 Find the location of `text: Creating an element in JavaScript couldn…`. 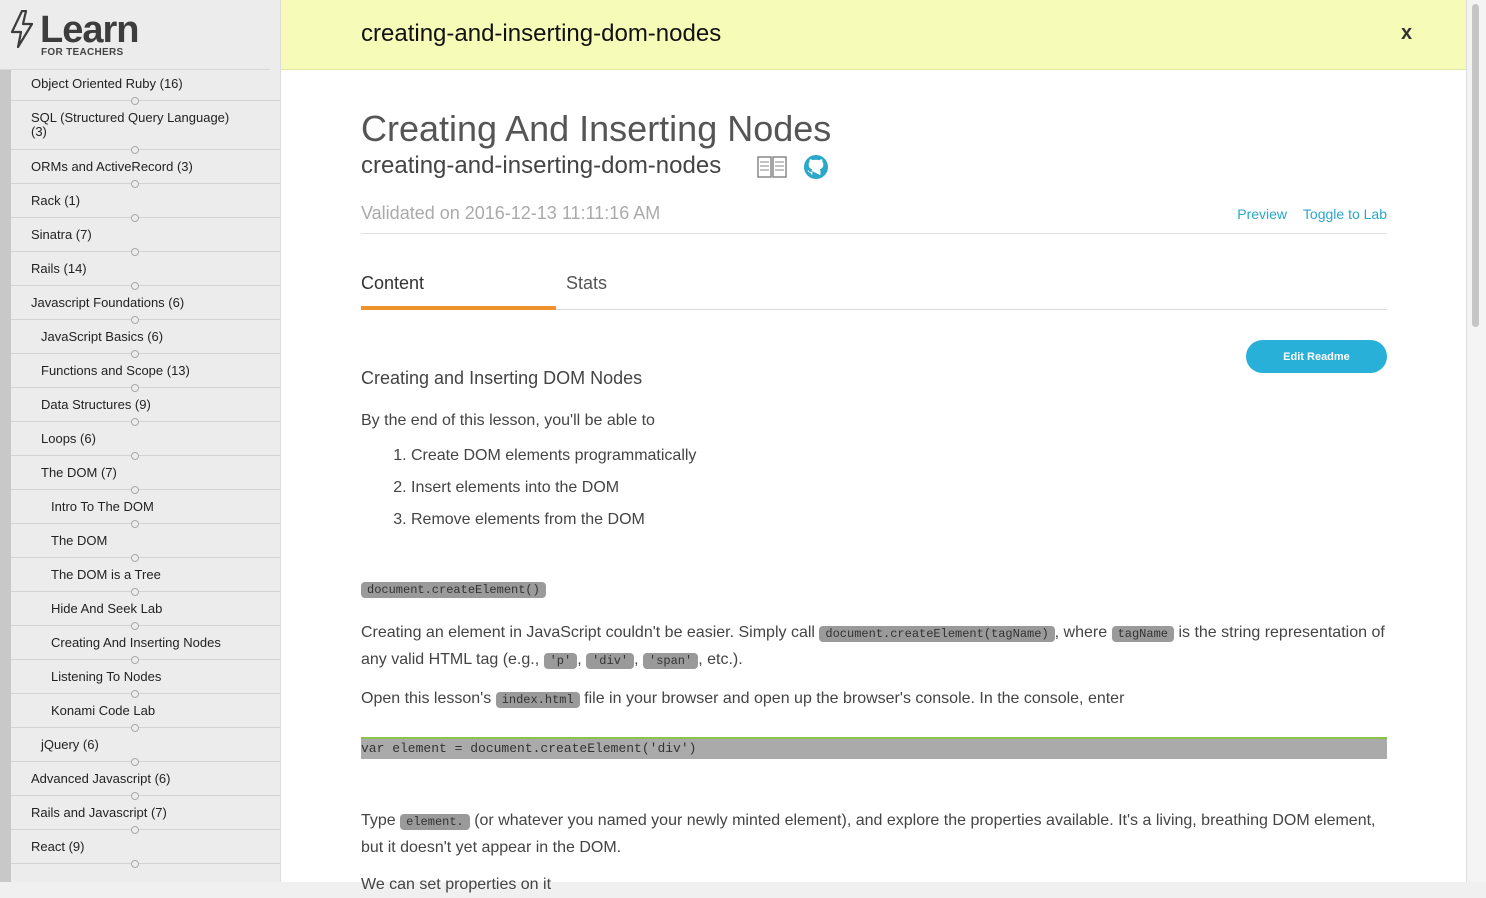

text: Creating an element in JavaScript couldn… is located at coordinates (590, 632).